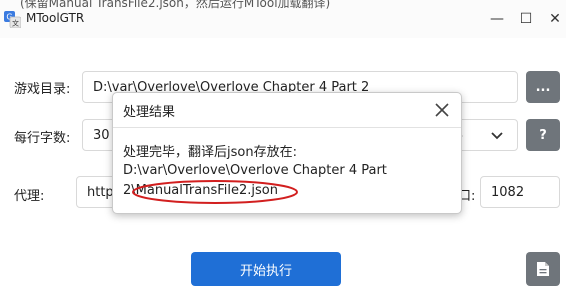 The height and width of the screenshot is (297, 566). Describe the element at coordinates (42, 138) in the screenshot. I see `chars-per-line-label: 每行字数:` at that location.